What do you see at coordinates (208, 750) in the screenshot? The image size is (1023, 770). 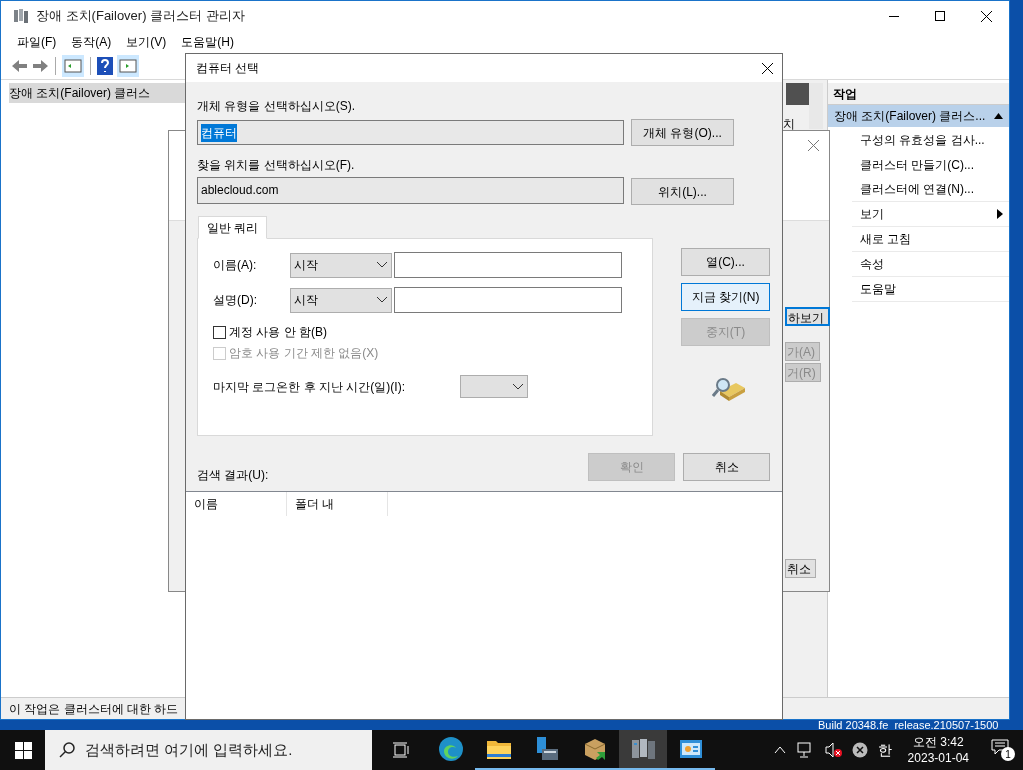 I see `search-box: 검색하려면 여기에 입력하세요.` at bounding box center [208, 750].